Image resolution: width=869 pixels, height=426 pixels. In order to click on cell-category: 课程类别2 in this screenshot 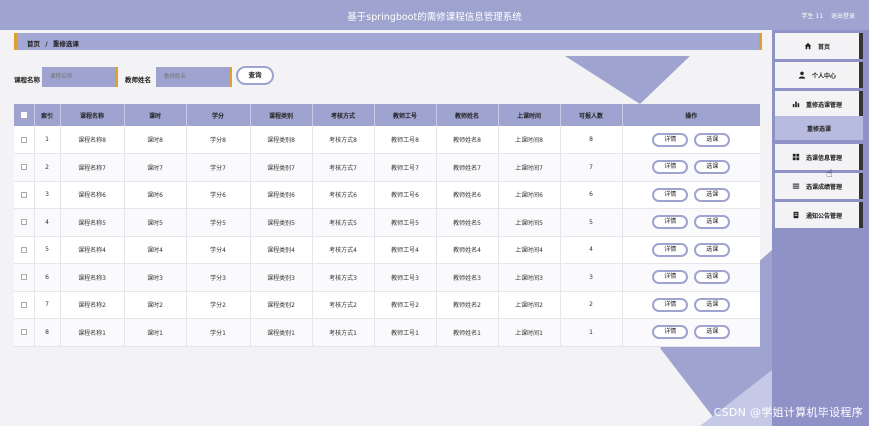, I will do `click(281, 305)`.